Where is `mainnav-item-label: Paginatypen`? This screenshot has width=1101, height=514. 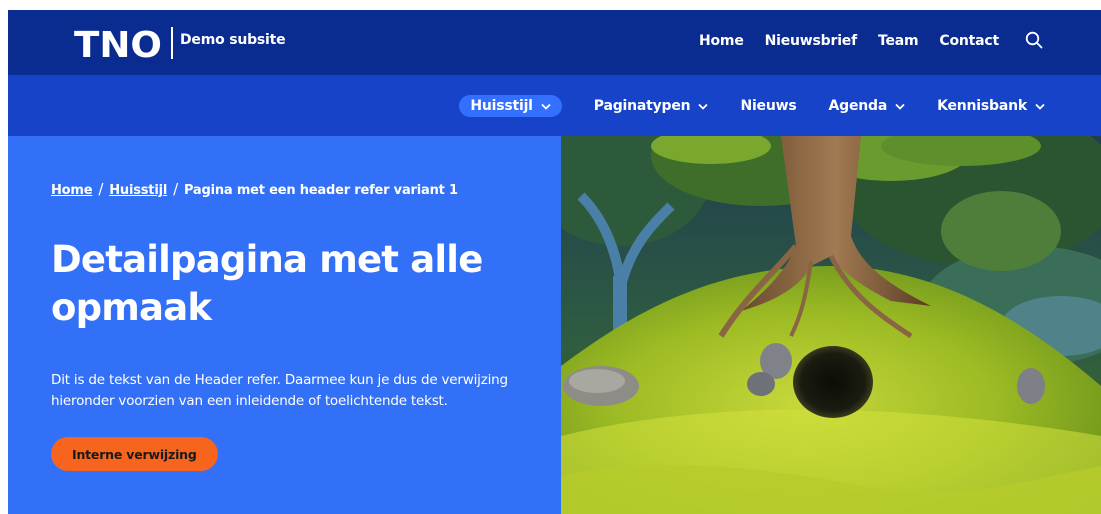 mainnav-item-label: Paginatypen is located at coordinates (642, 106).